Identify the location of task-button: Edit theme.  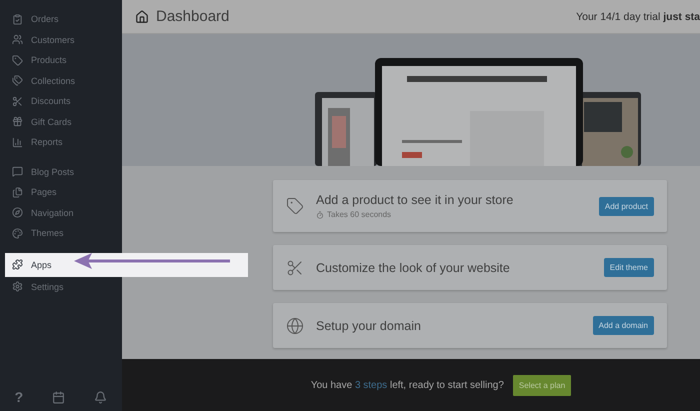
(629, 267).